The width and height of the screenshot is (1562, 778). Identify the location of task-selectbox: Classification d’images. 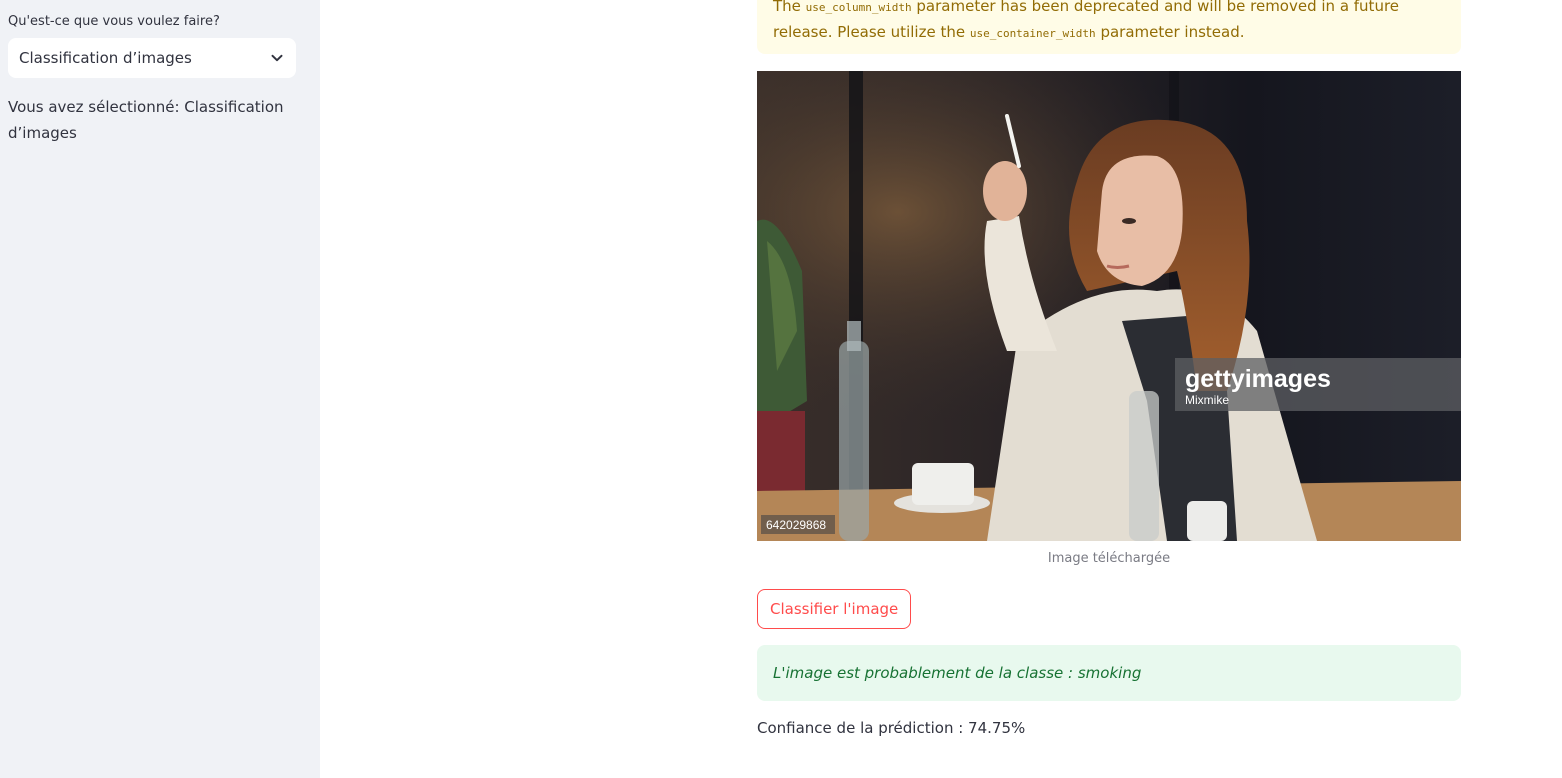
(152, 58).